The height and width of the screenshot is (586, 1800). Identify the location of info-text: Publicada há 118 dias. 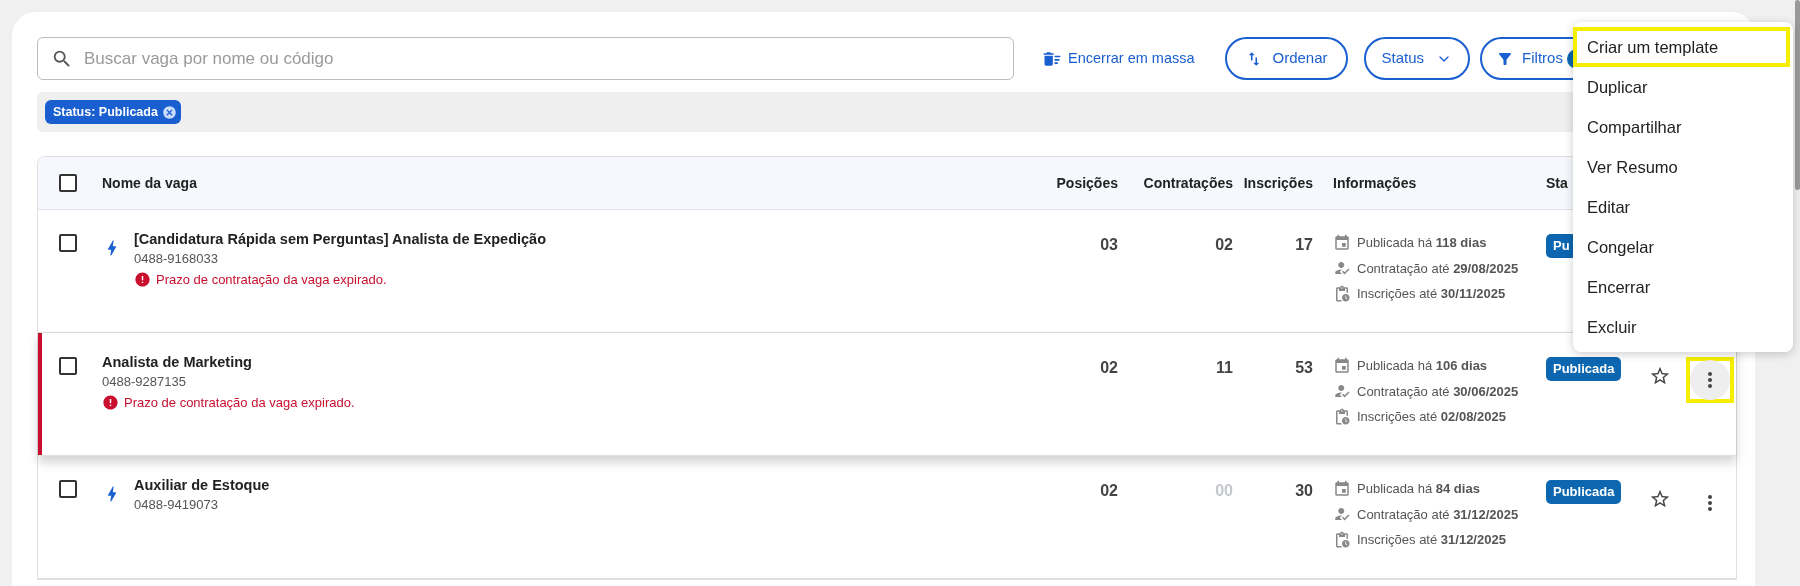
(1422, 243).